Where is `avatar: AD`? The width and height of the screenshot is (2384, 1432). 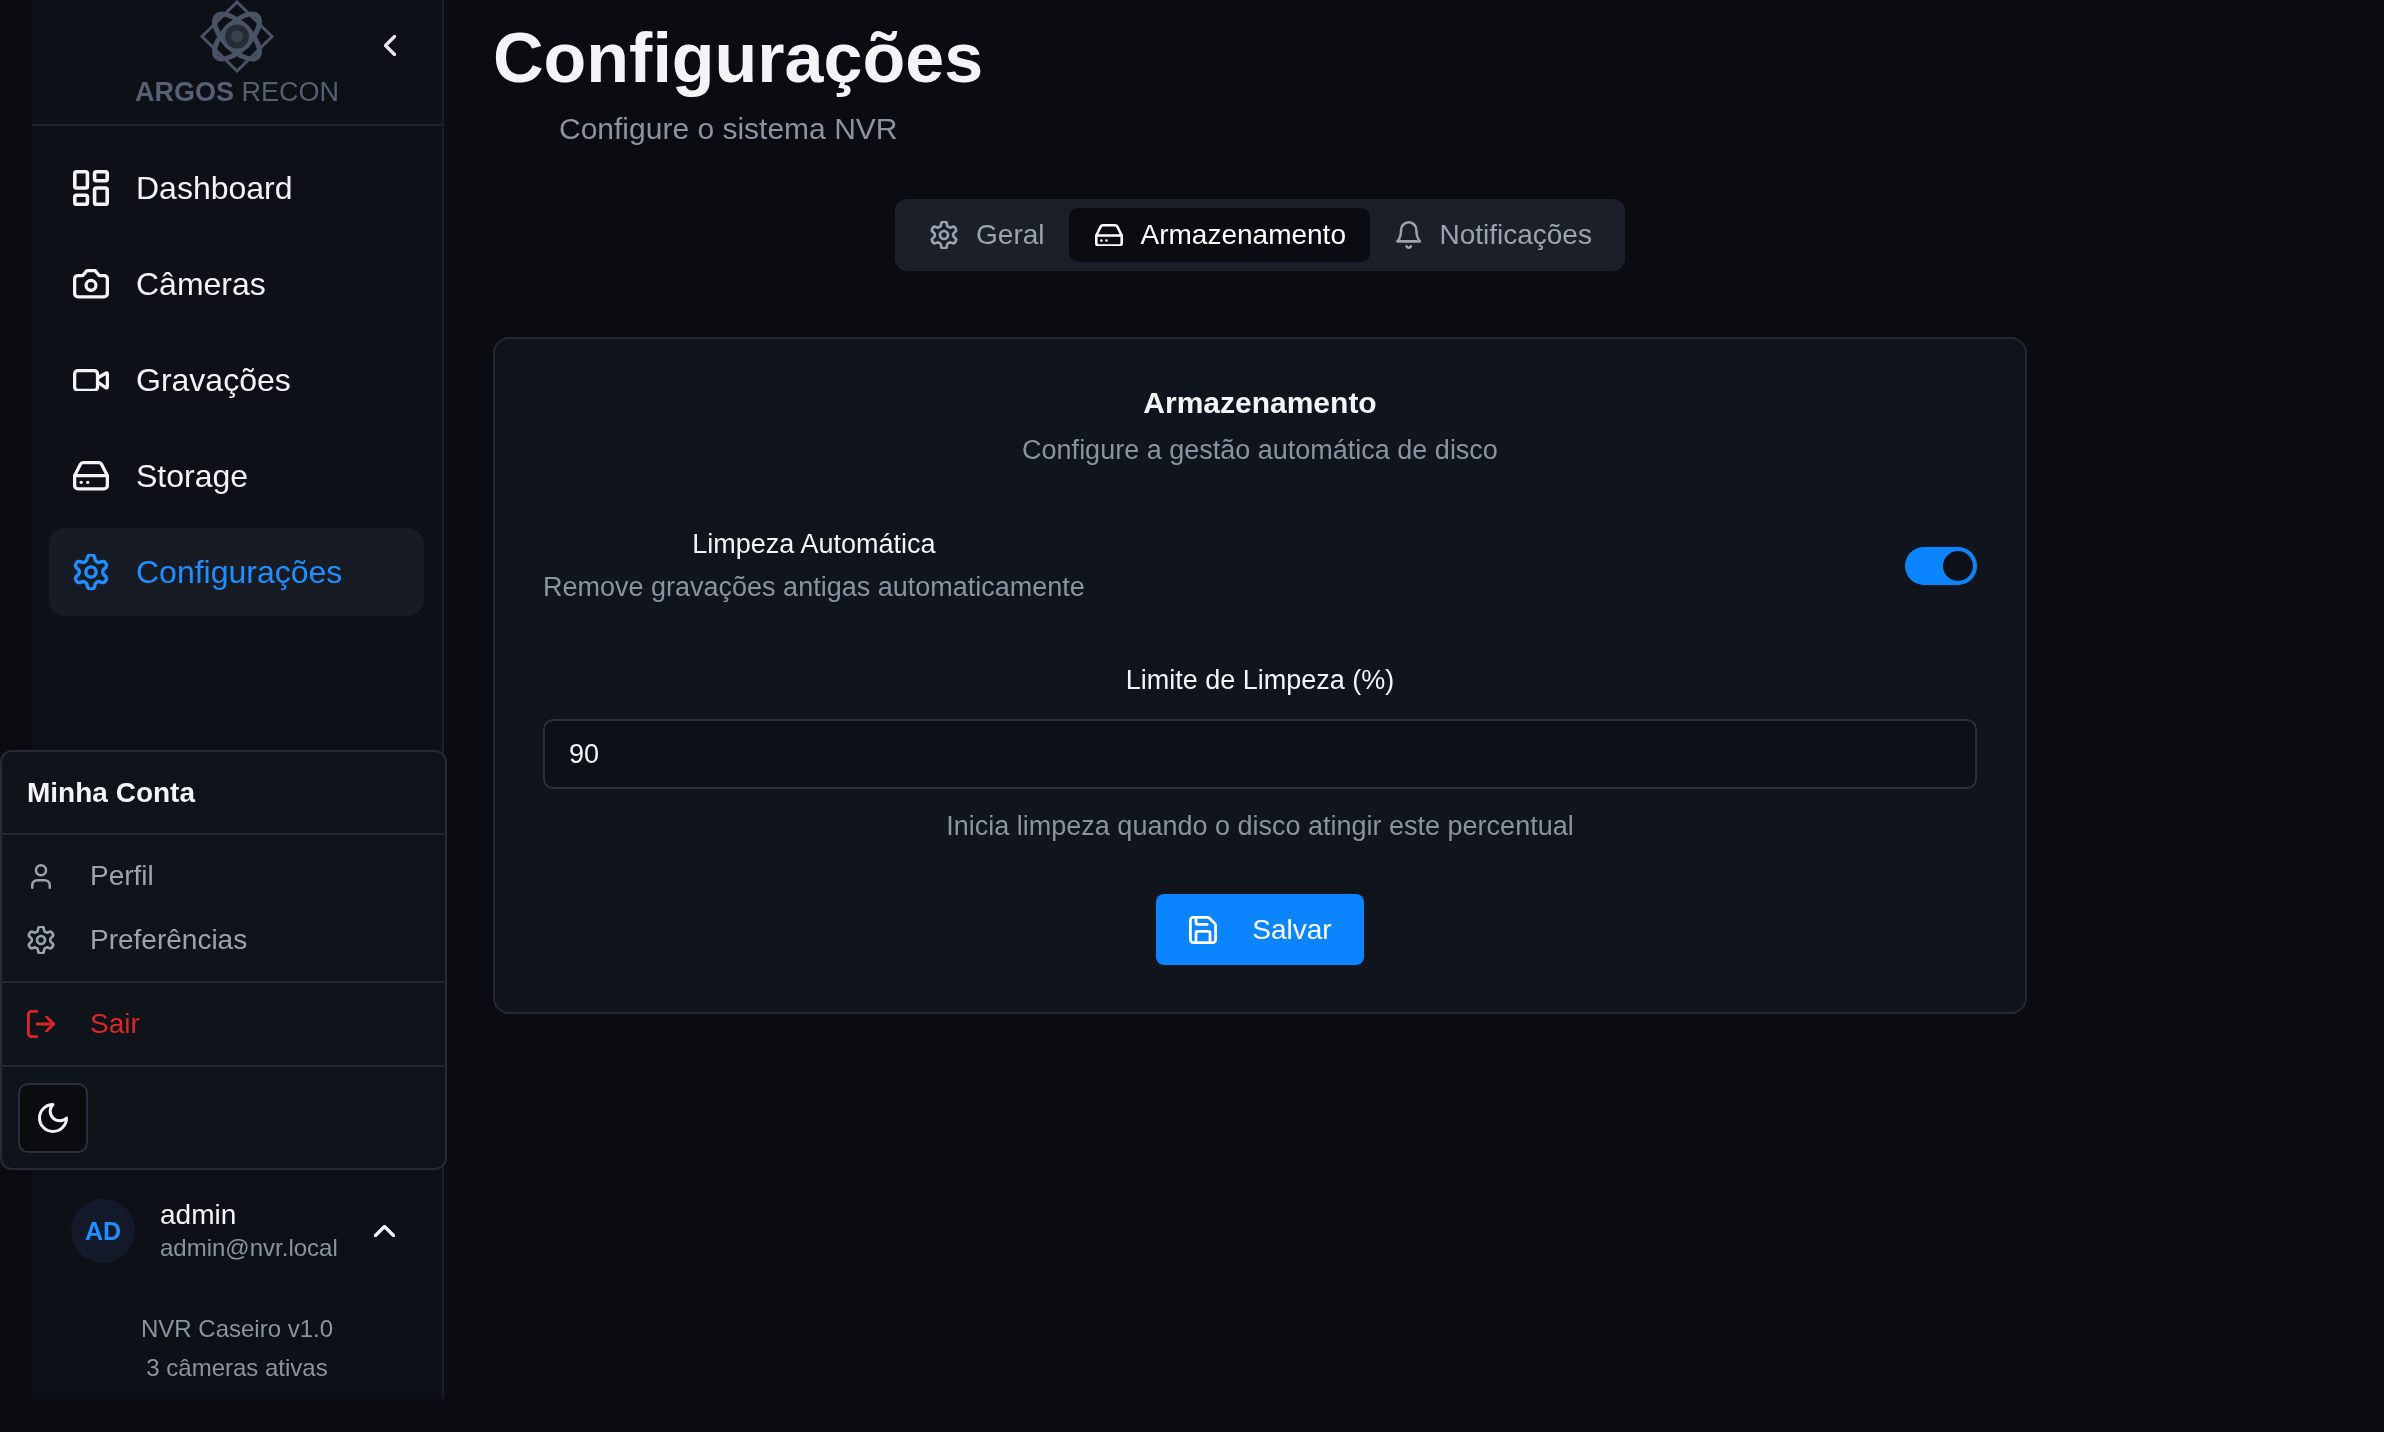
avatar: AD is located at coordinates (103, 1231).